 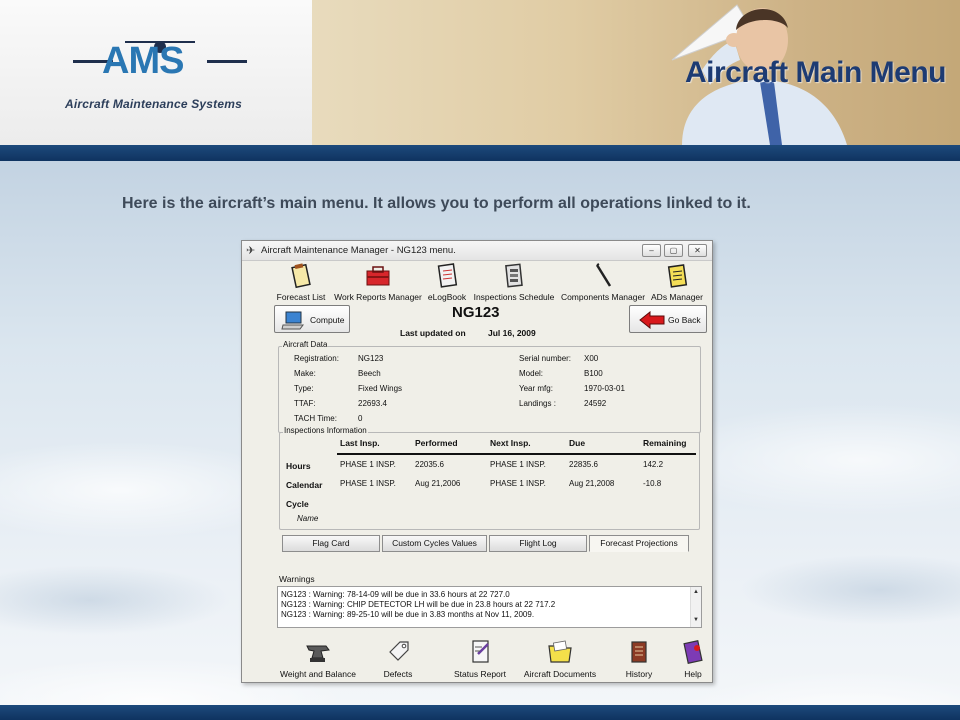 I want to click on year-mfg-label: Year mfg:, so click(x=536, y=388).